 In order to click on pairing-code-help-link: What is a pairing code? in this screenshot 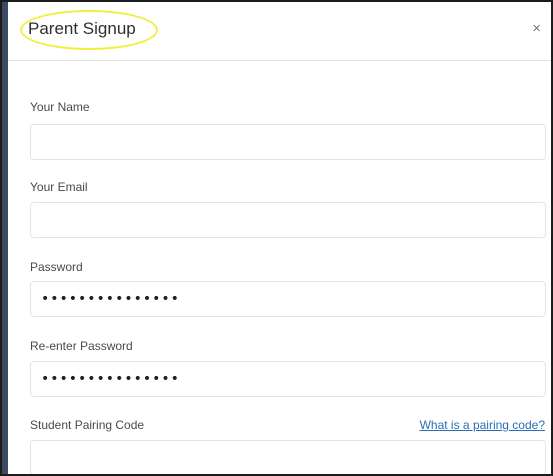, I will do `click(482, 425)`.